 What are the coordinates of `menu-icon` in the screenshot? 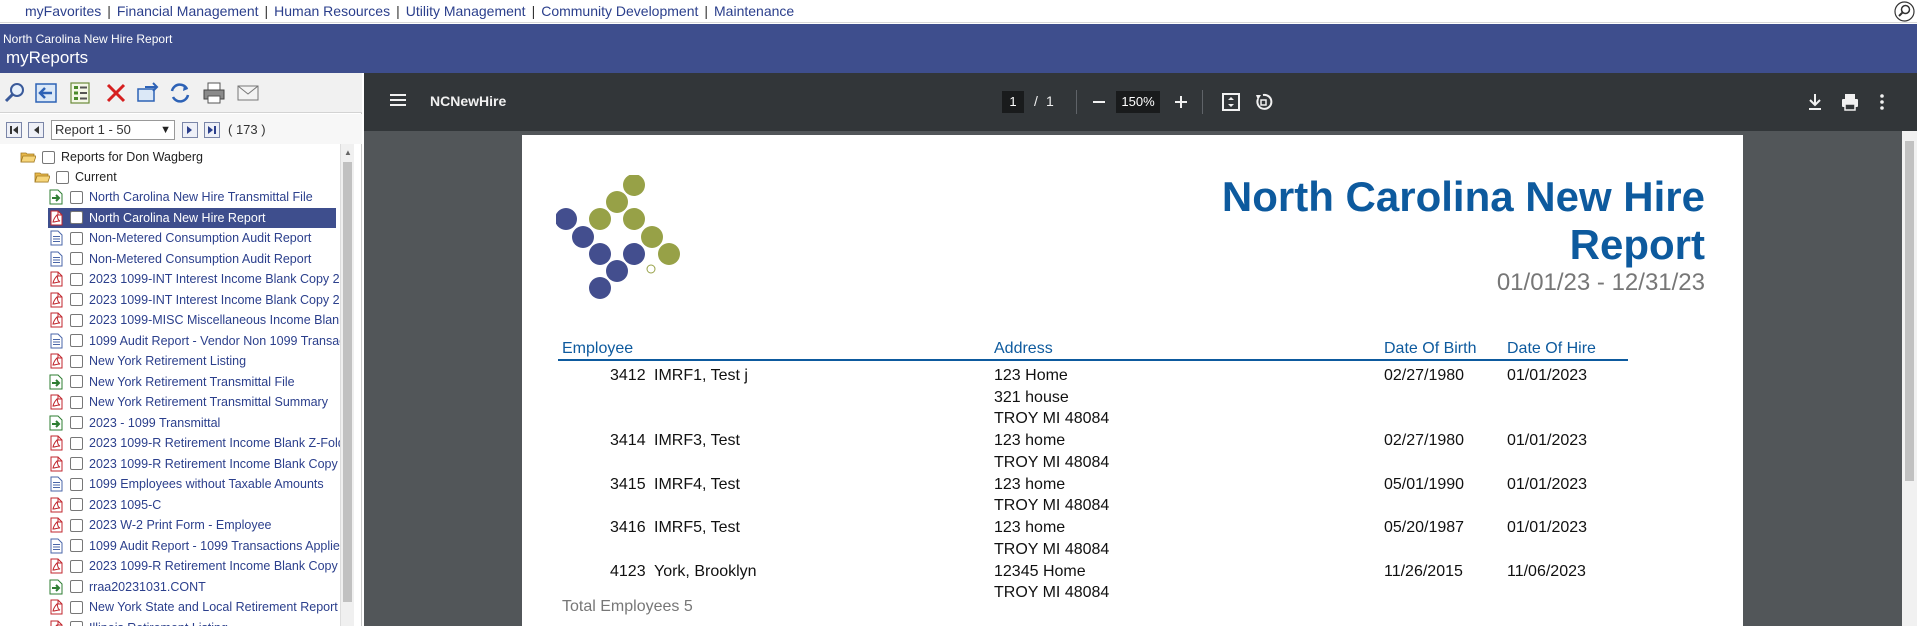 It's located at (398, 100).